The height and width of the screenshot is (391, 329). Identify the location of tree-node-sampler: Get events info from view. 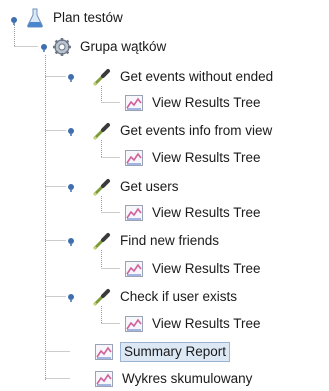
(183, 131).